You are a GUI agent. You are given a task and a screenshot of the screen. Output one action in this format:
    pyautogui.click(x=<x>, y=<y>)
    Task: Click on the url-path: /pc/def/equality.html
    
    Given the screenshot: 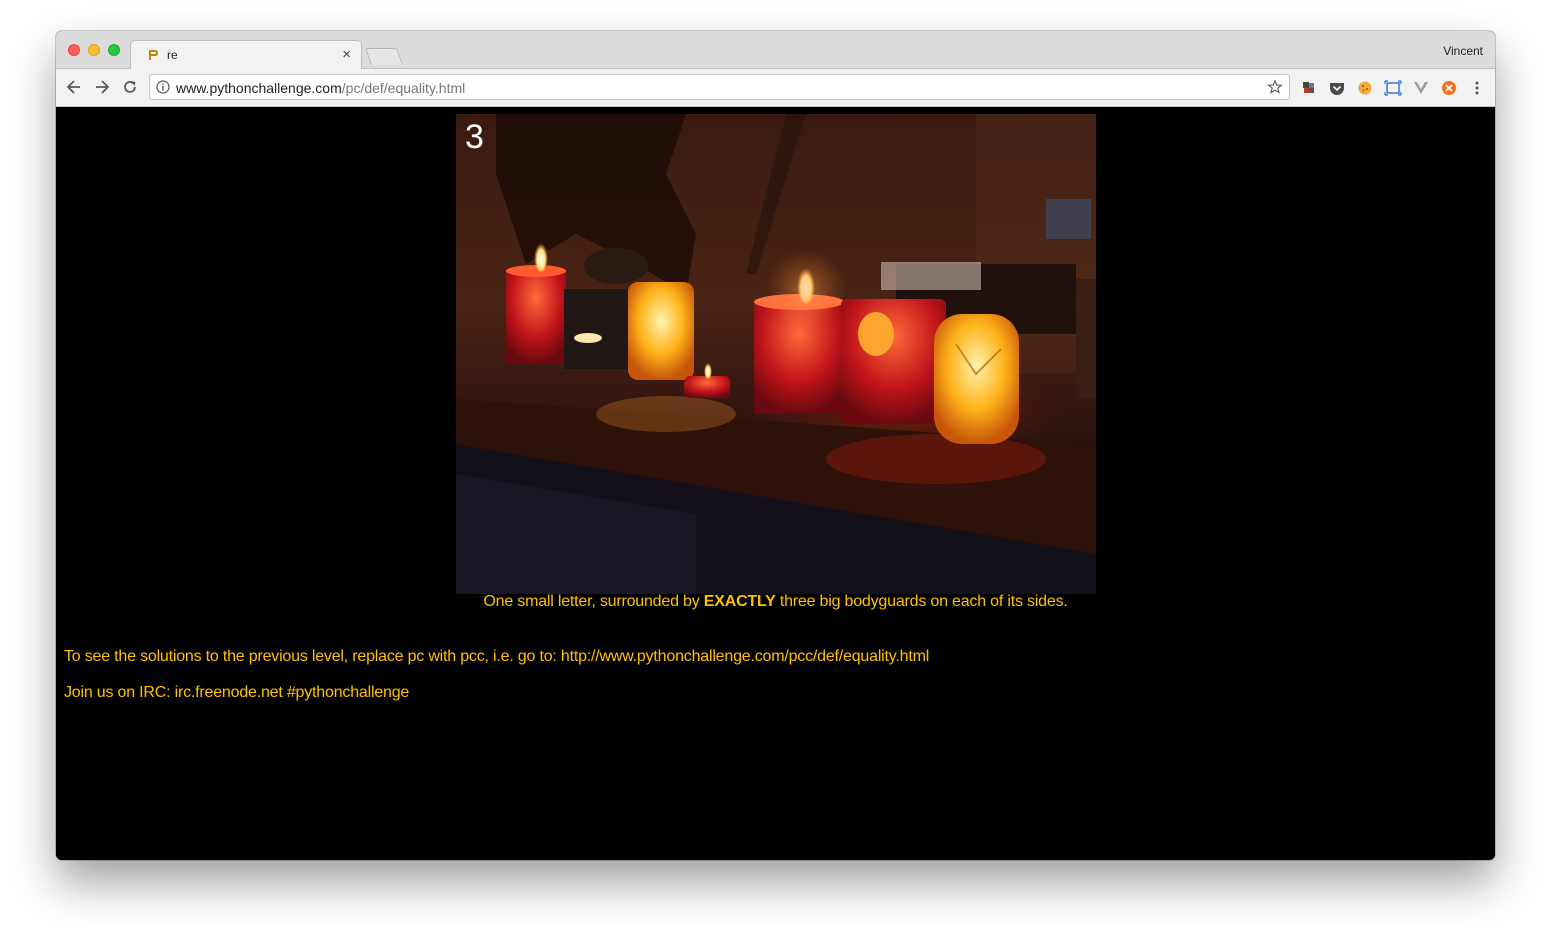 What is the action you would take?
    pyautogui.click(x=403, y=88)
    